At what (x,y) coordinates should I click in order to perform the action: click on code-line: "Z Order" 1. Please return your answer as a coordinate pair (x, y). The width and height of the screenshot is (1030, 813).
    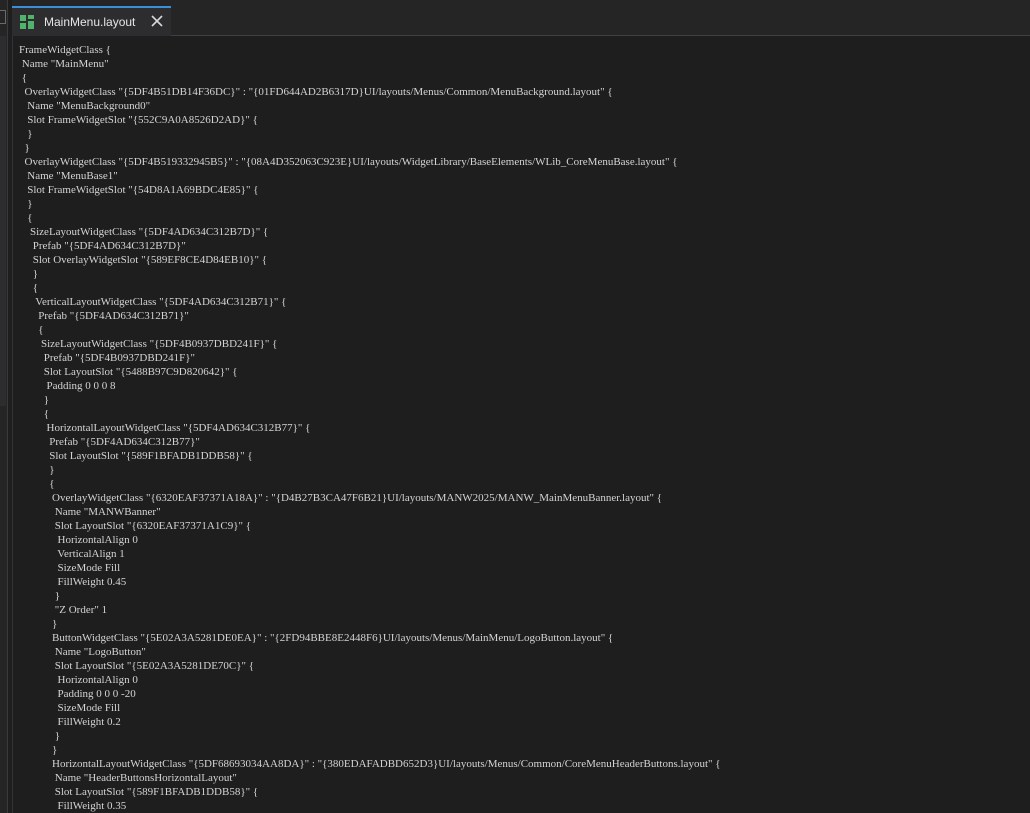
    Looking at the image, I should click on (63, 610).